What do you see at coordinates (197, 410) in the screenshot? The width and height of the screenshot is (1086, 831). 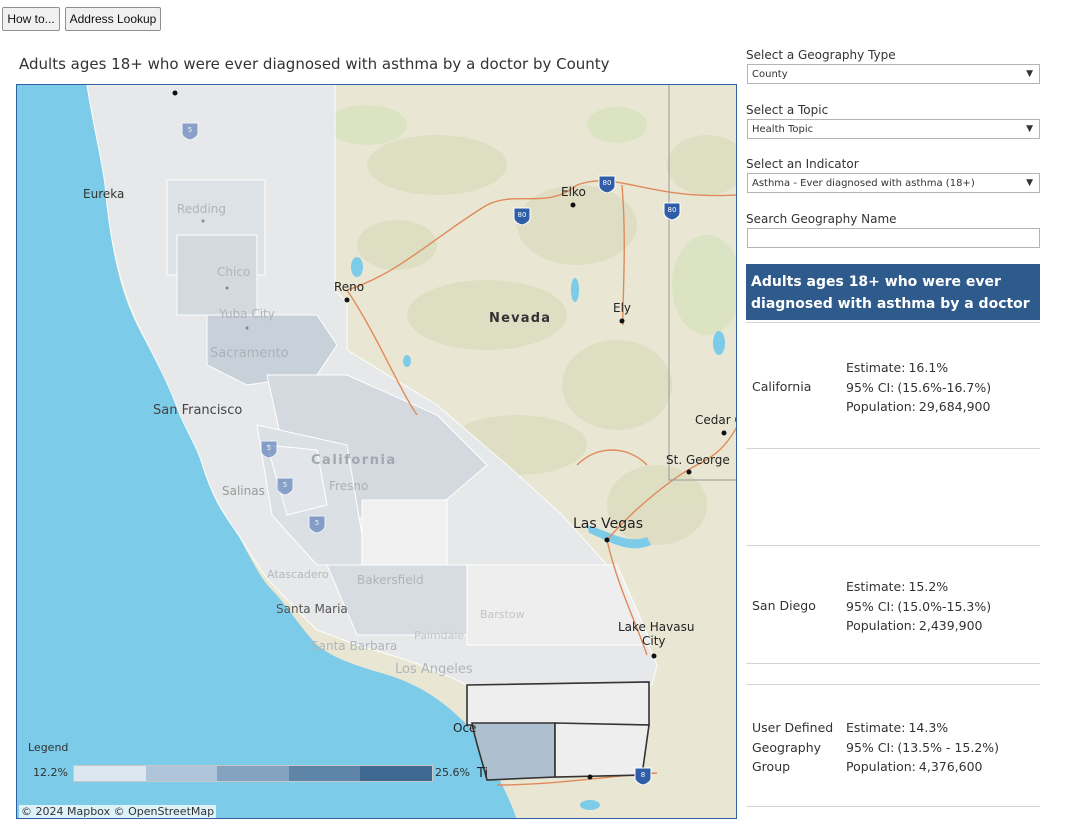 I see `label-san-francisco: San Francisco` at bounding box center [197, 410].